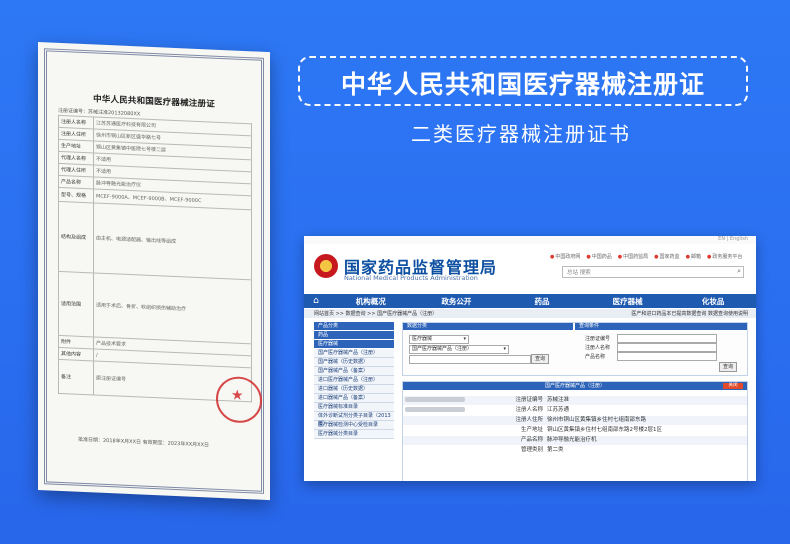  Describe the element at coordinates (733, 239) in the screenshot. I see `language-link: EN | English` at that location.